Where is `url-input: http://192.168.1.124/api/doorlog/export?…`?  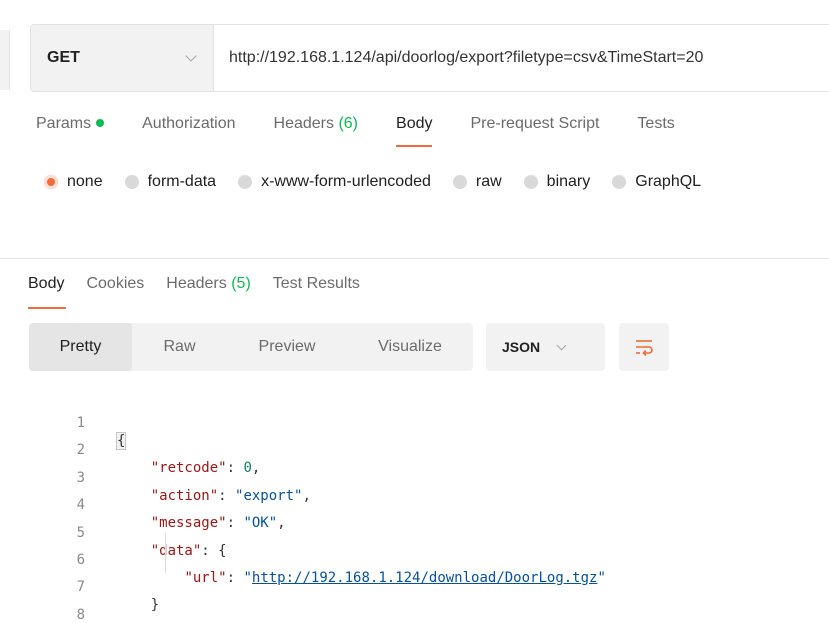 url-input: http://192.168.1.124/api/doorlog/export?… is located at coordinates (521, 58).